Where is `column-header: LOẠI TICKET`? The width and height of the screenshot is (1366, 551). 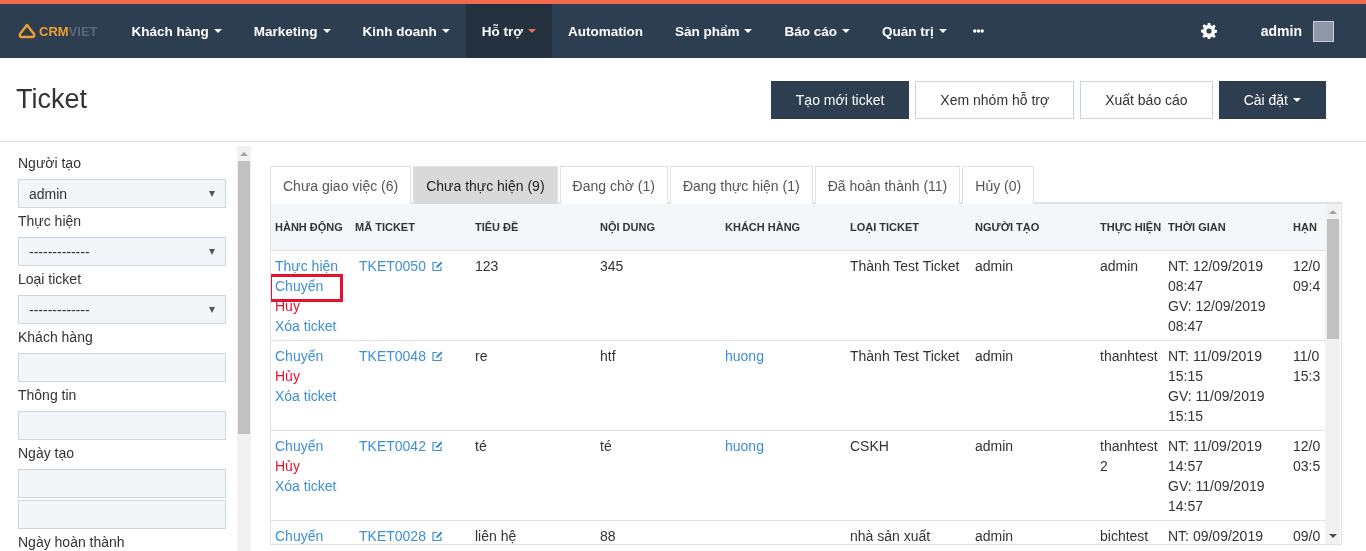 column-header: LOẠI TICKET is located at coordinates (908, 227).